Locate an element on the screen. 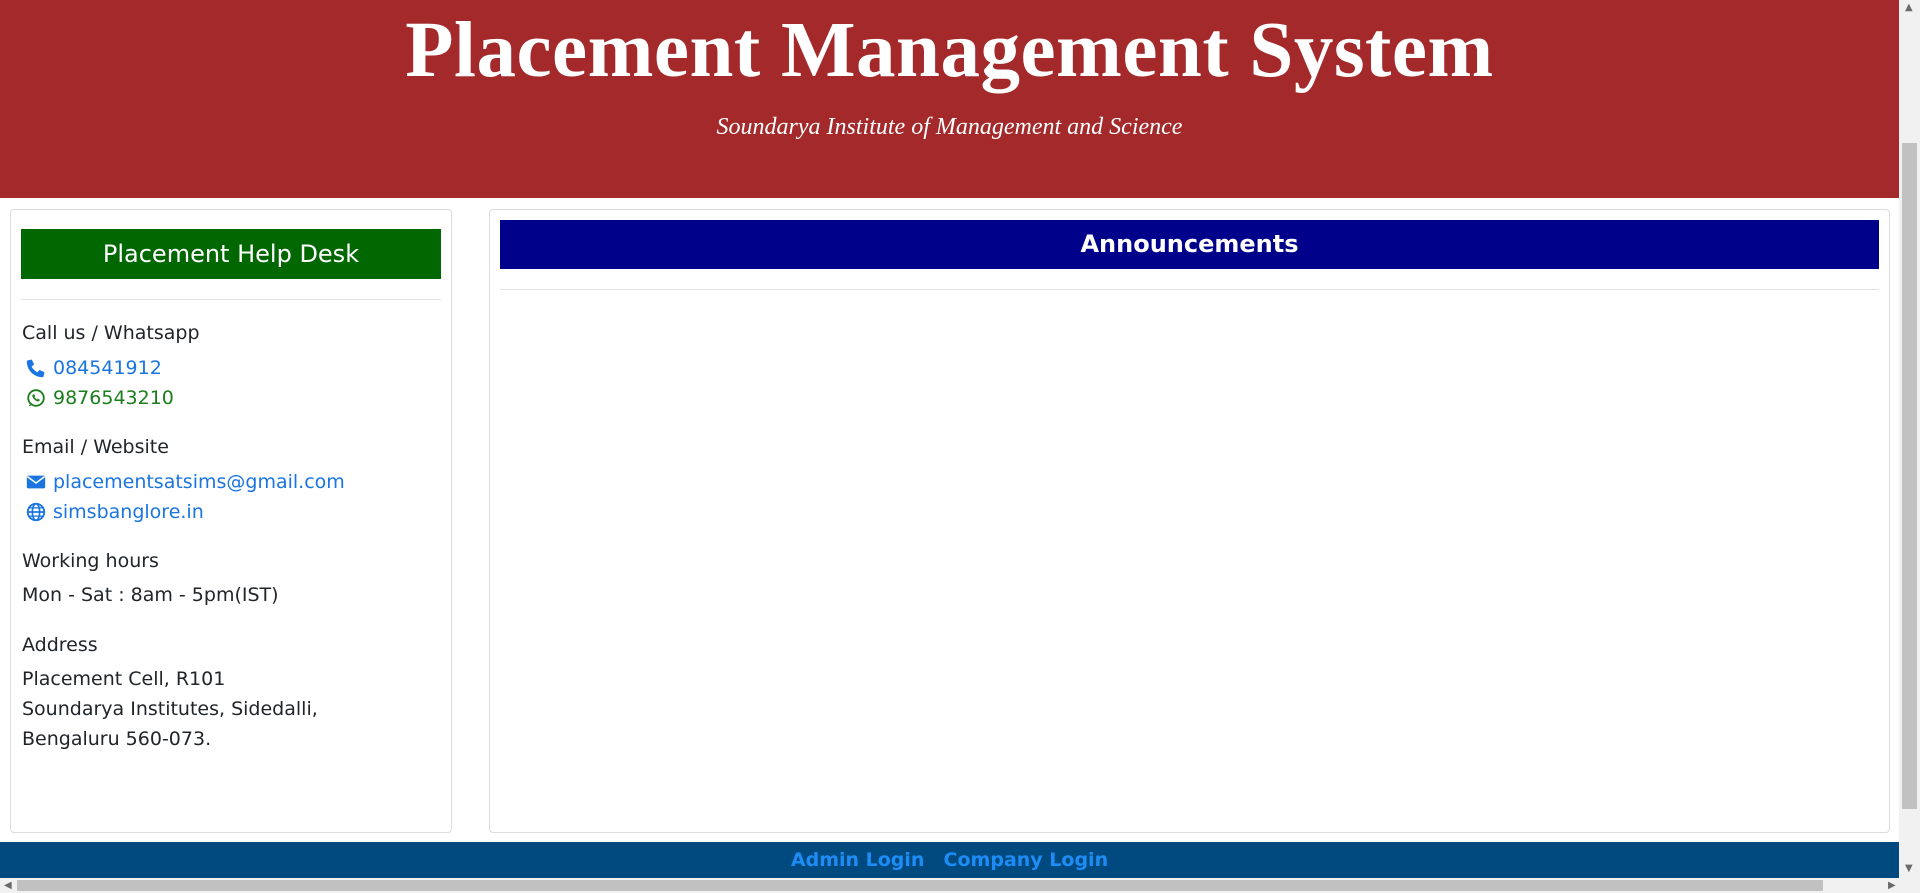 The width and height of the screenshot is (1920, 893). email-link: placementsatsims@gmail.com is located at coordinates (185, 482).